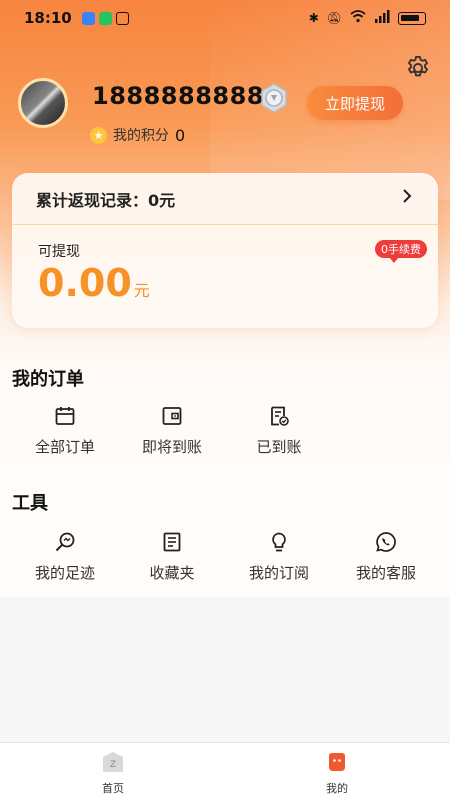 The image size is (450, 800). What do you see at coordinates (280, 416) in the screenshot?
I see `receipt-check-icon` at bounding box center [280, 416].